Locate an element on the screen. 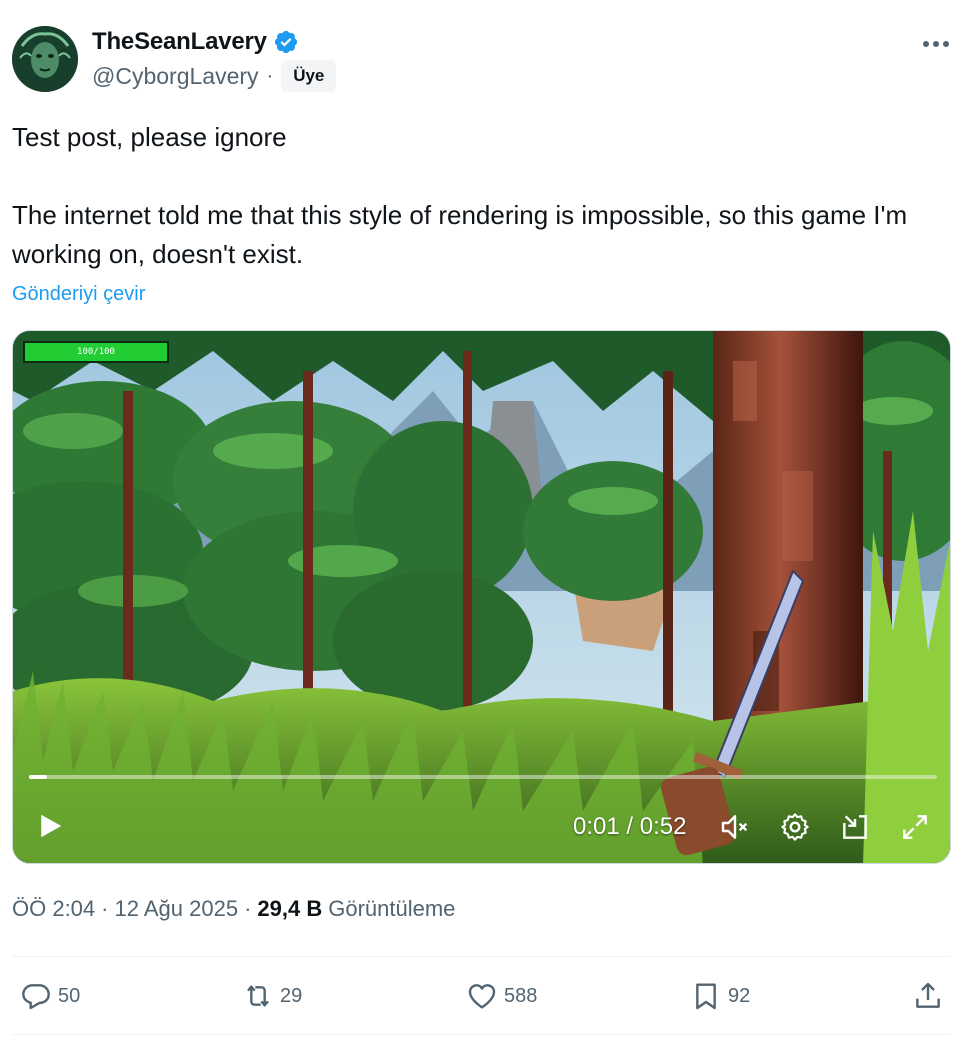 The image size is (980, 1040). share-button is located at coordinates (928, 996).